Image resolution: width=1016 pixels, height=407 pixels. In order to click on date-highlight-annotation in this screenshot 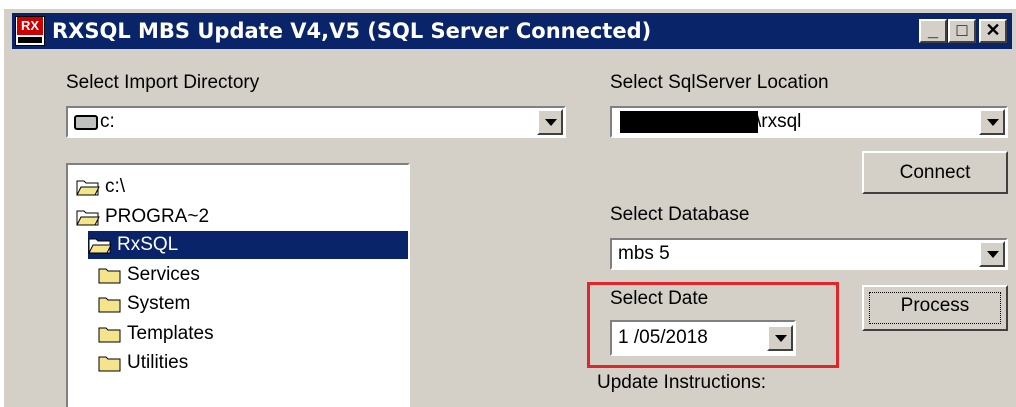, I will do `click(713, 325)`.